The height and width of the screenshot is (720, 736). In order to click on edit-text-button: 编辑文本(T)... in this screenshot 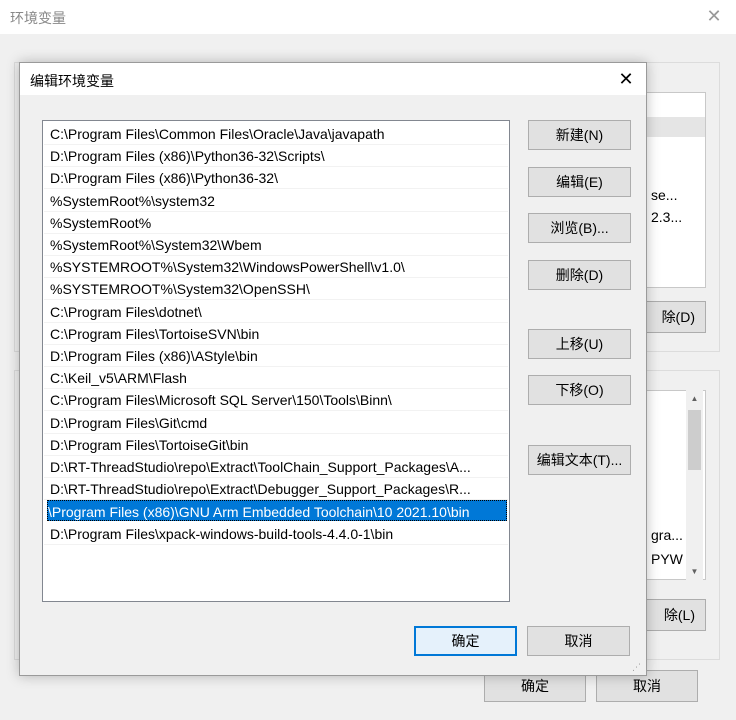, I will do `click(579, 460)`.